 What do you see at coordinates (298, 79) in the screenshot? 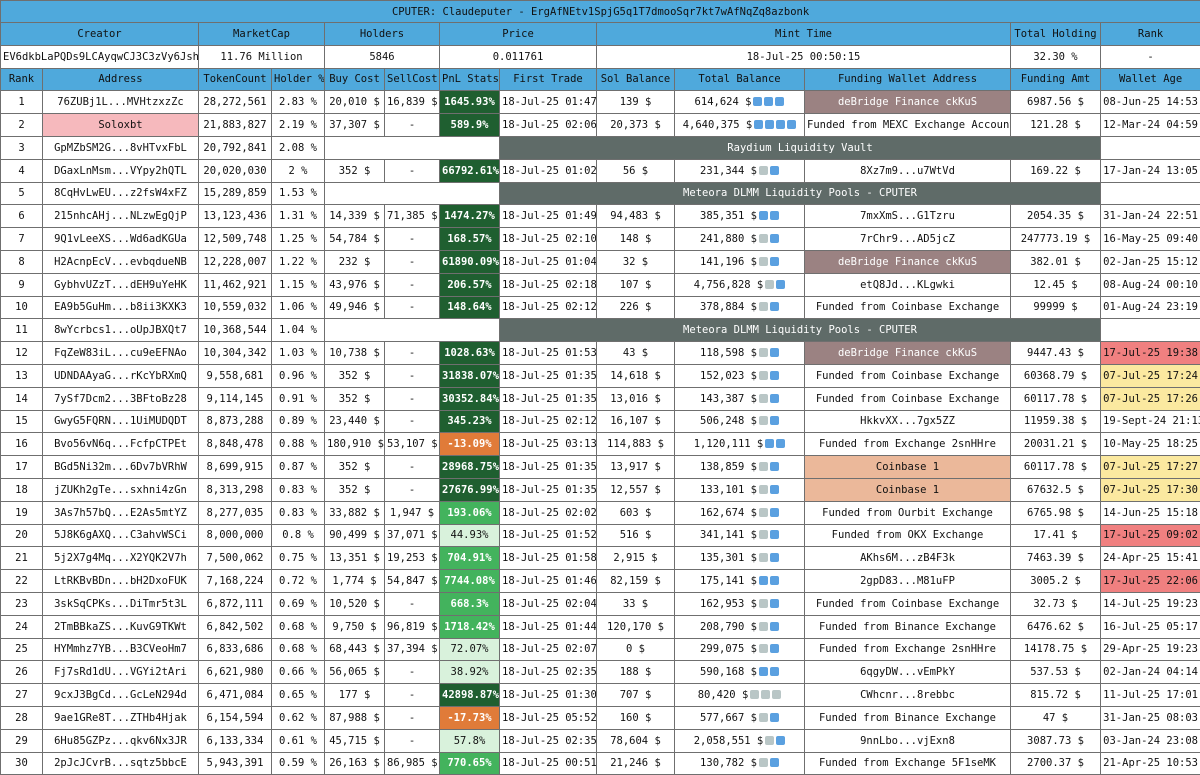
I see `column-header-holder: Holder %` at bounding box center [298, 79].